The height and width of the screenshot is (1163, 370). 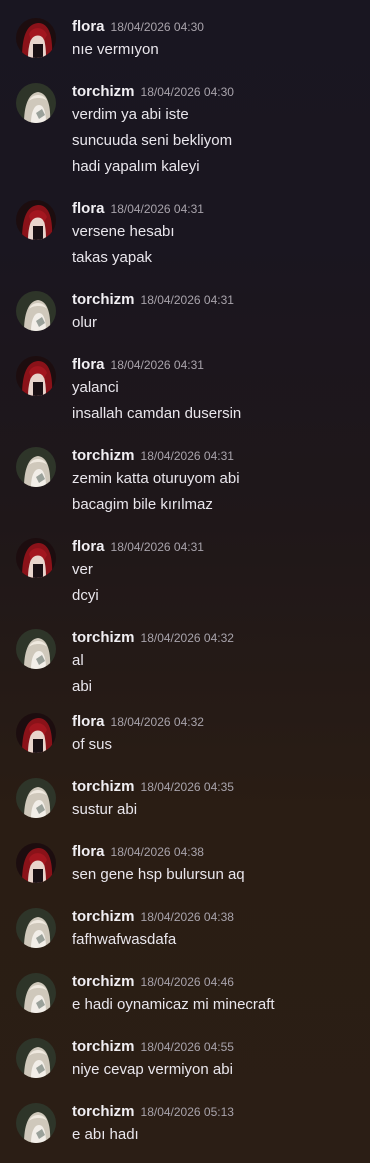 I want to click on message-header: flora 18/04/2026 04:32, so click(x=138, y=723).